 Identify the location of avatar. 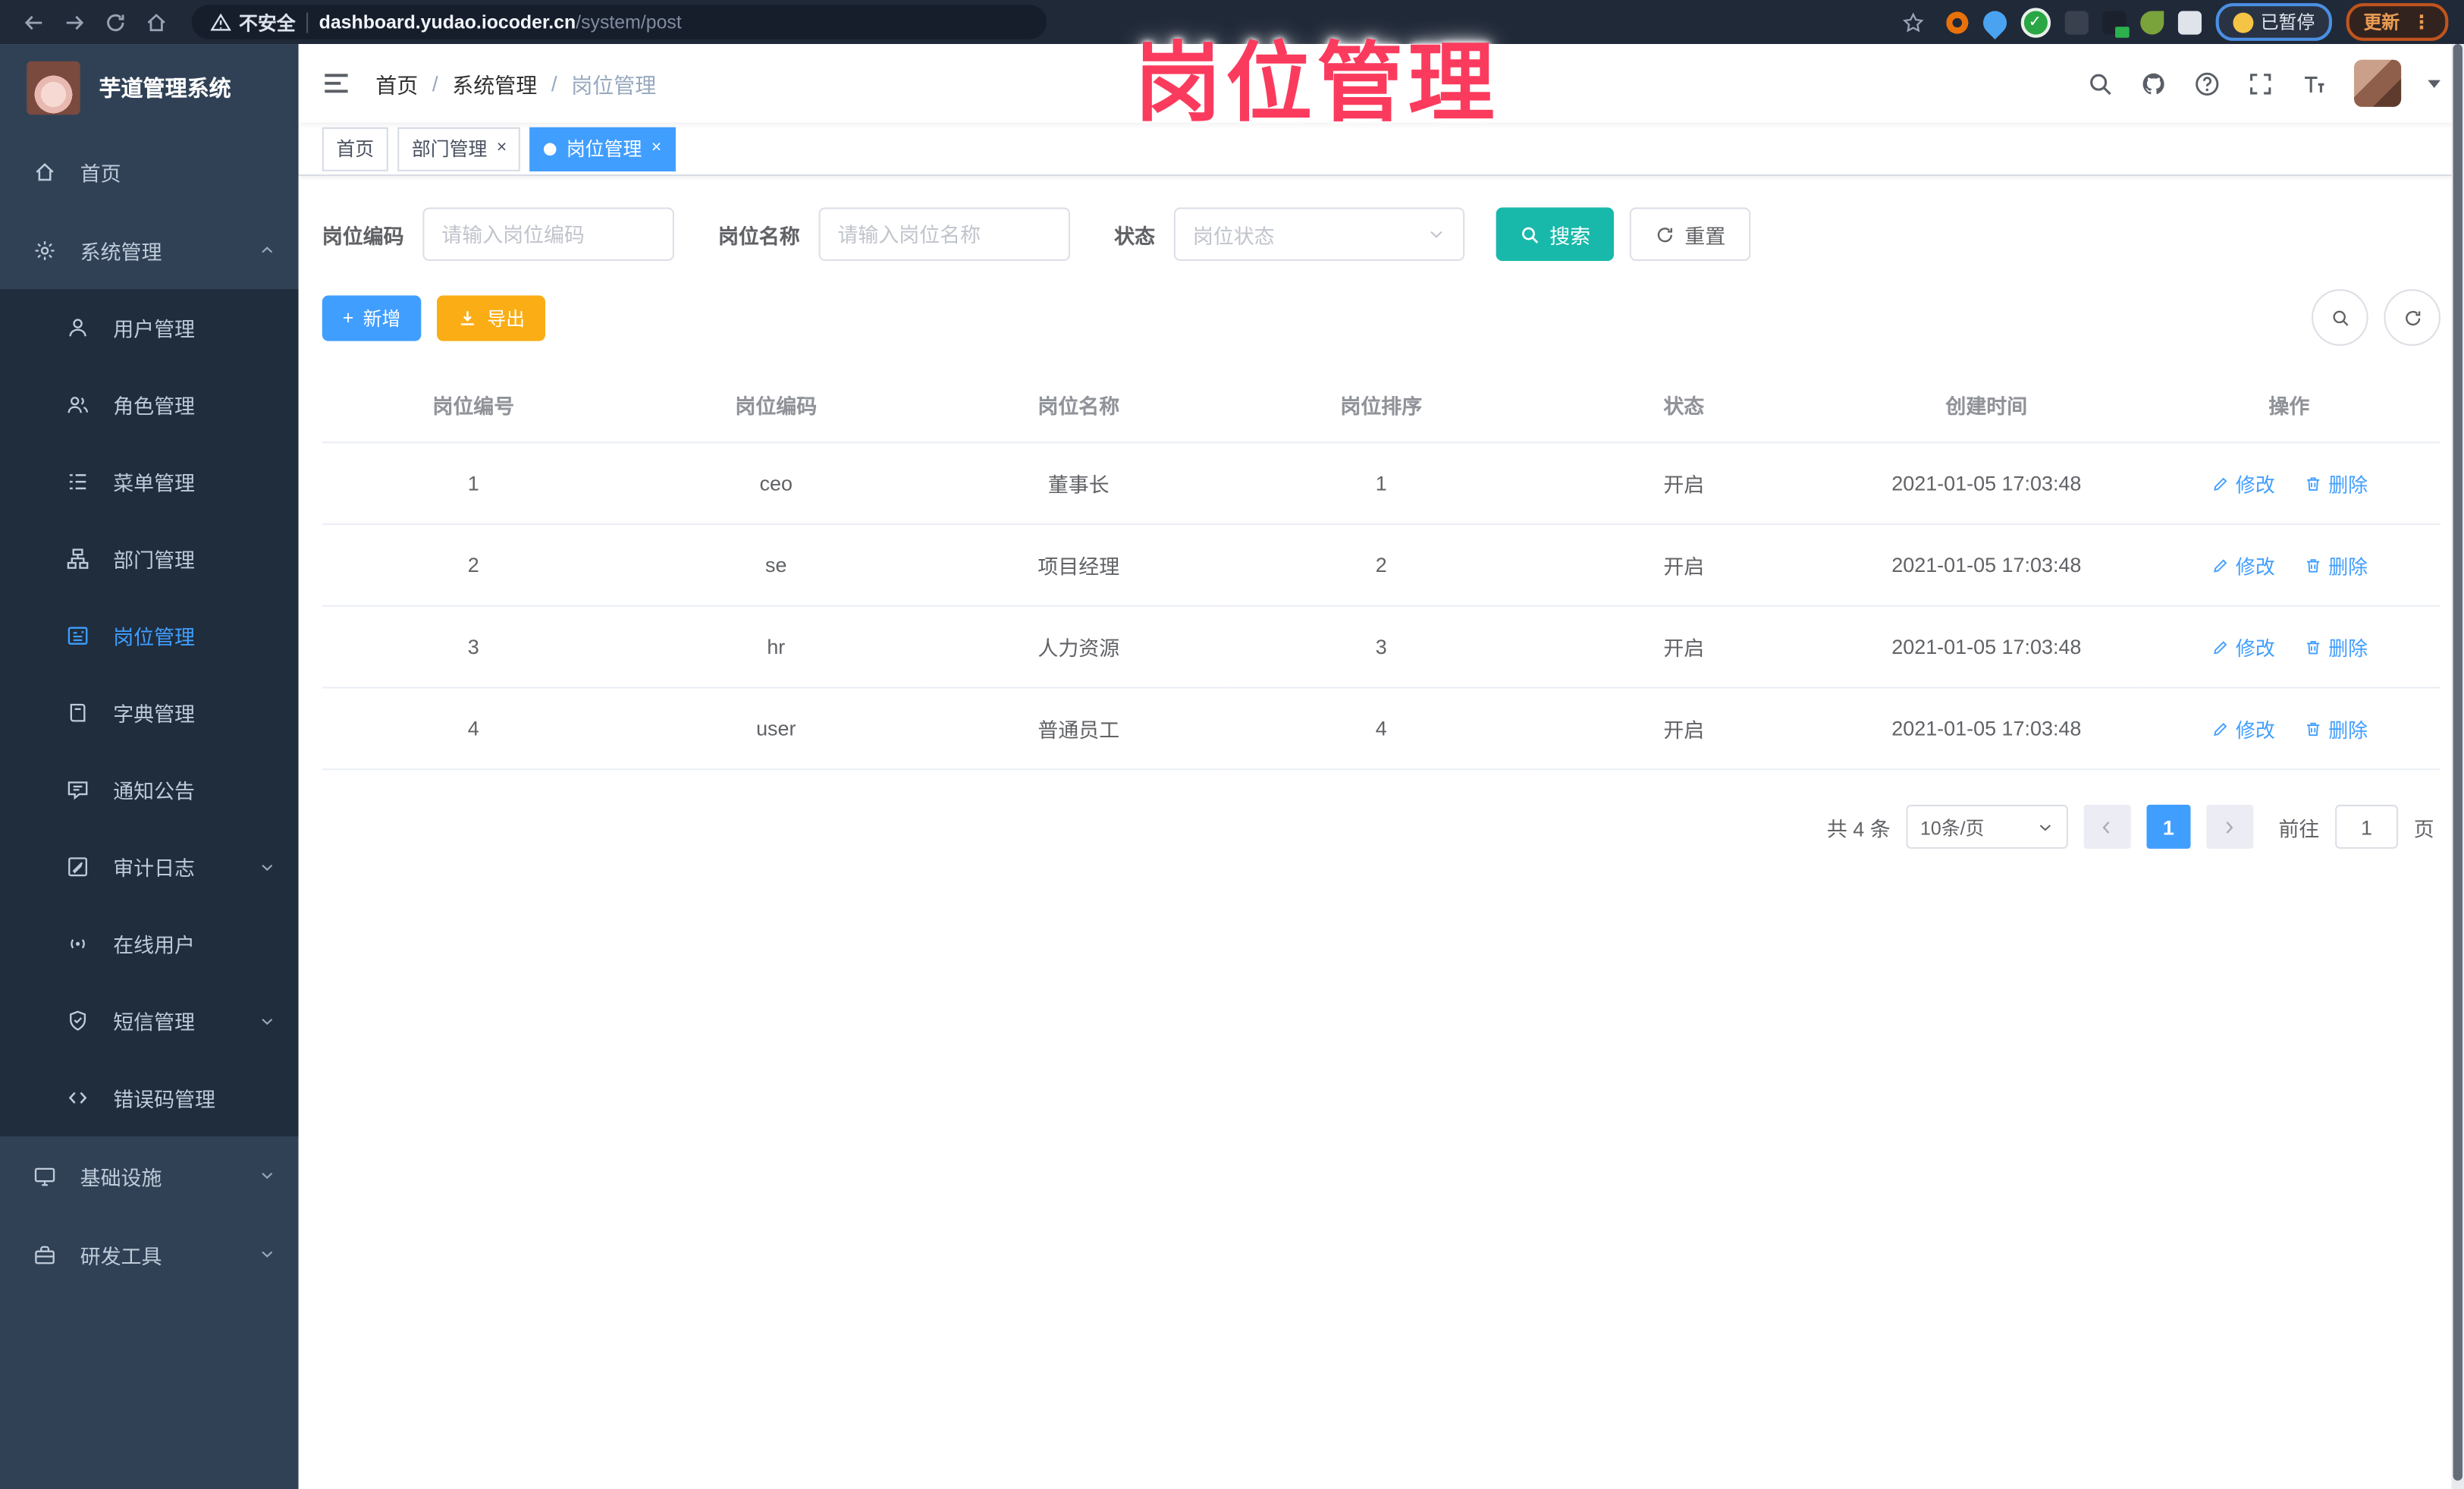
(2378, 83).